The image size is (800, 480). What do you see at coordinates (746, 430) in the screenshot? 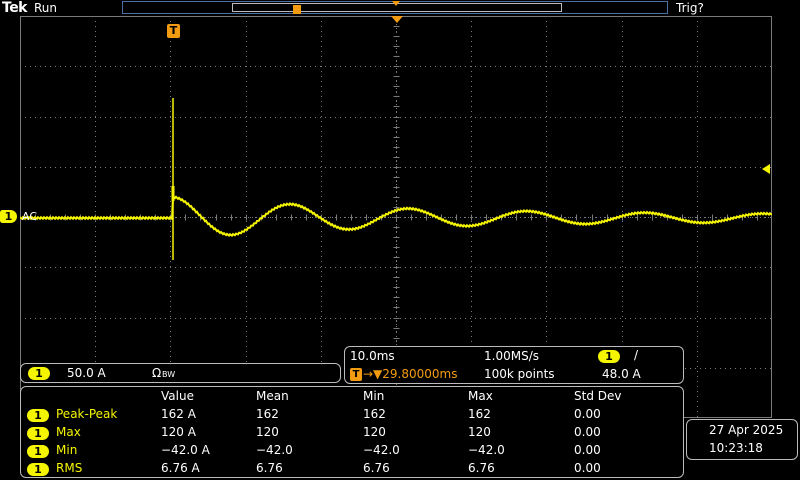
I see `date-display: 27 Apr 2025` at bounding box center [746, 430].